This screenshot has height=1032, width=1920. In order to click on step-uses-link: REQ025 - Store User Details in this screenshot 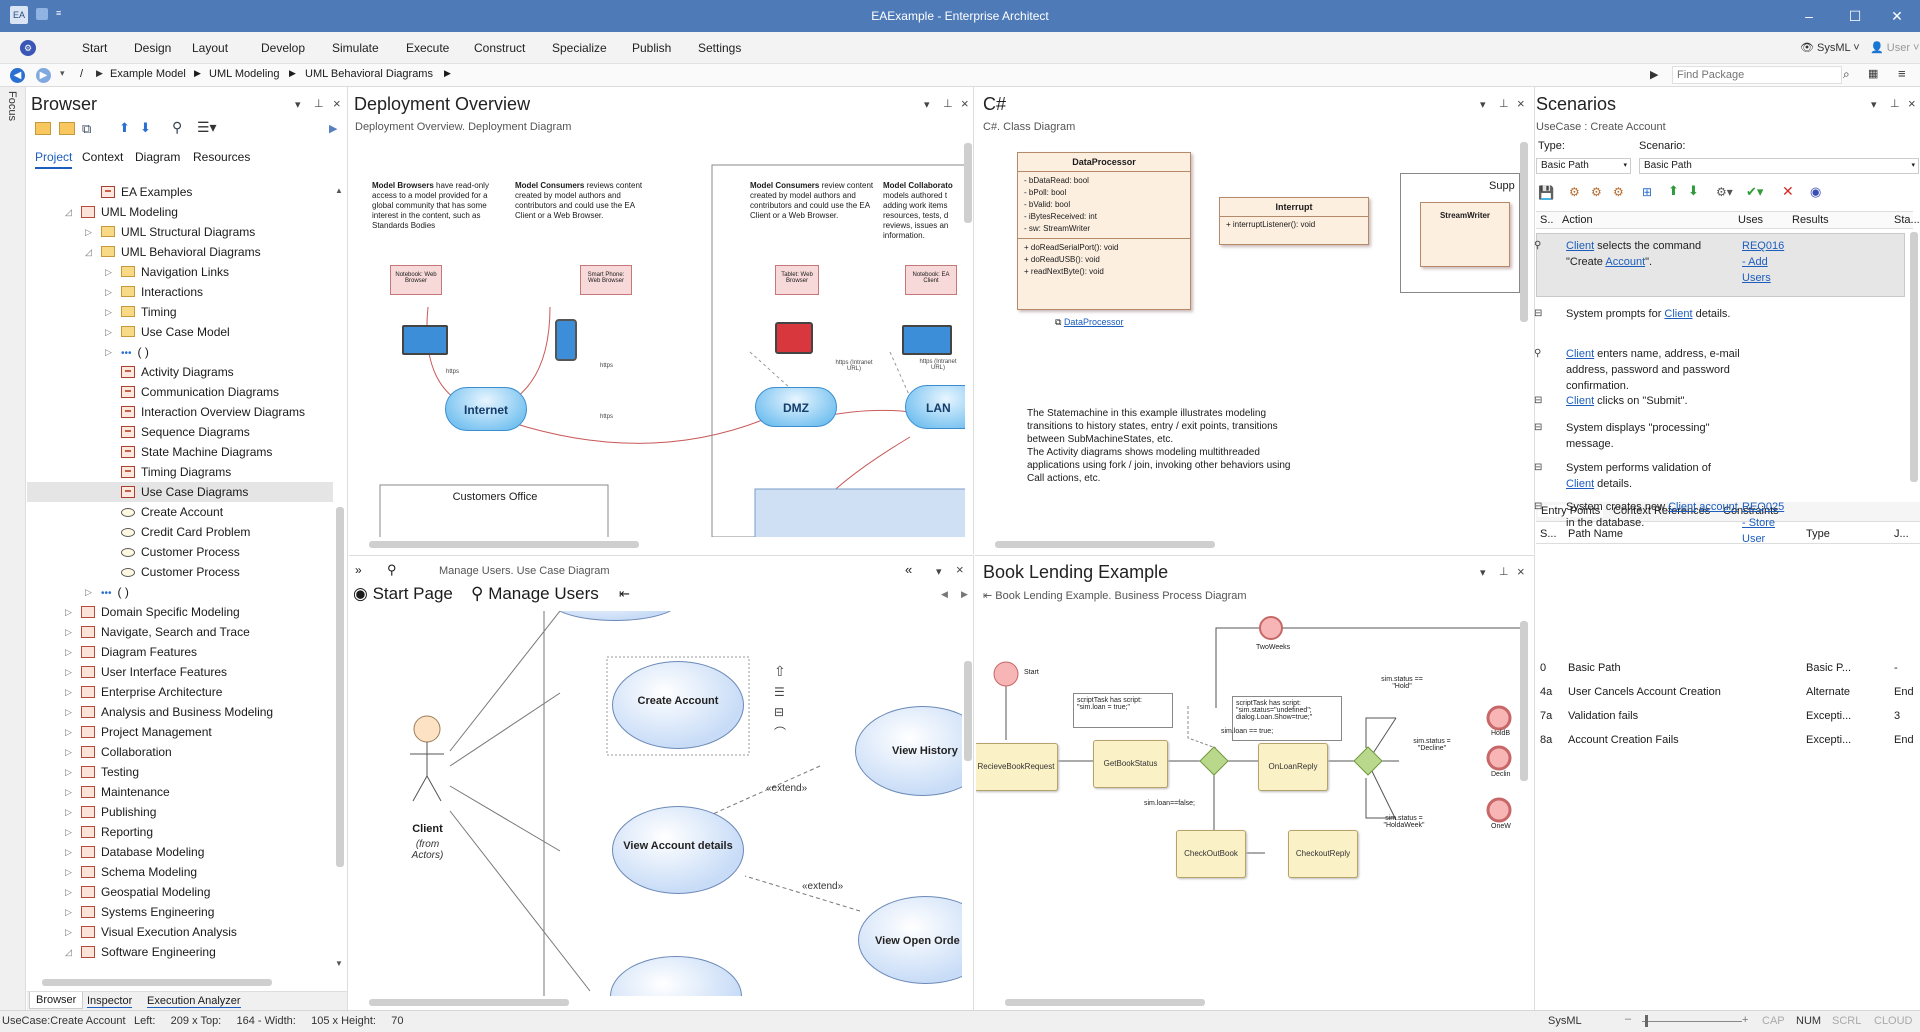, I will do `click(1766, 521)`.